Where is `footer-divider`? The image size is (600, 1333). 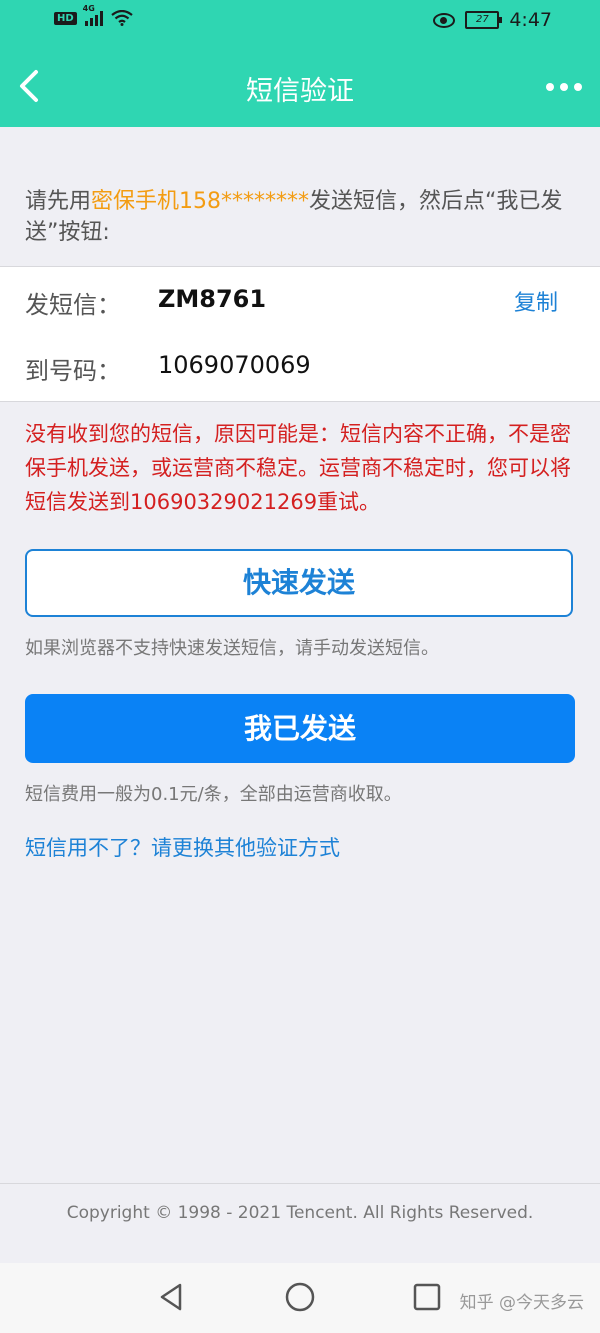
footer-divider is located at coordinates (300, 1183).